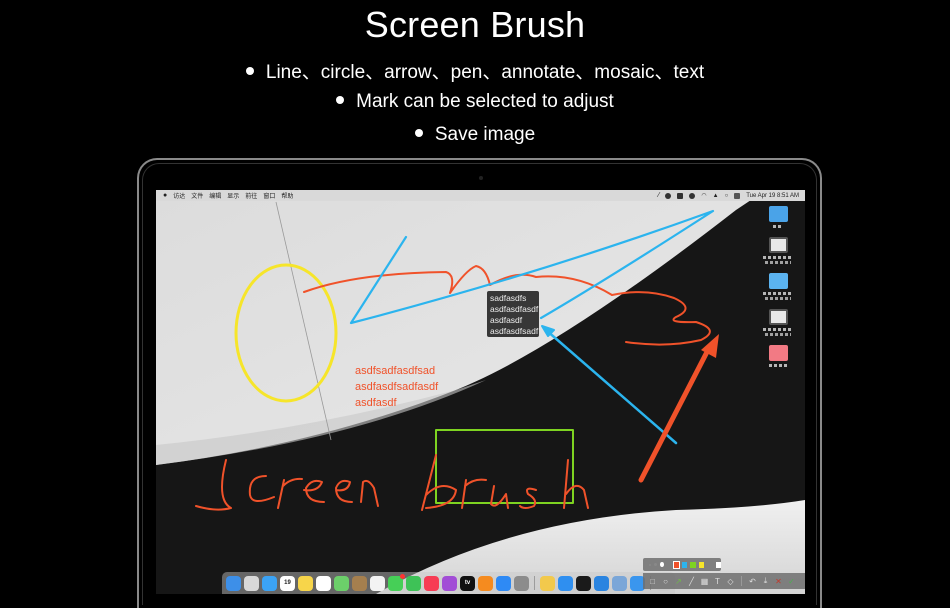  What do you see at coordinates (678, 581) in the screenshot?
I see `arrow-tool-icon: ↗` at bounding box center [678, 581].